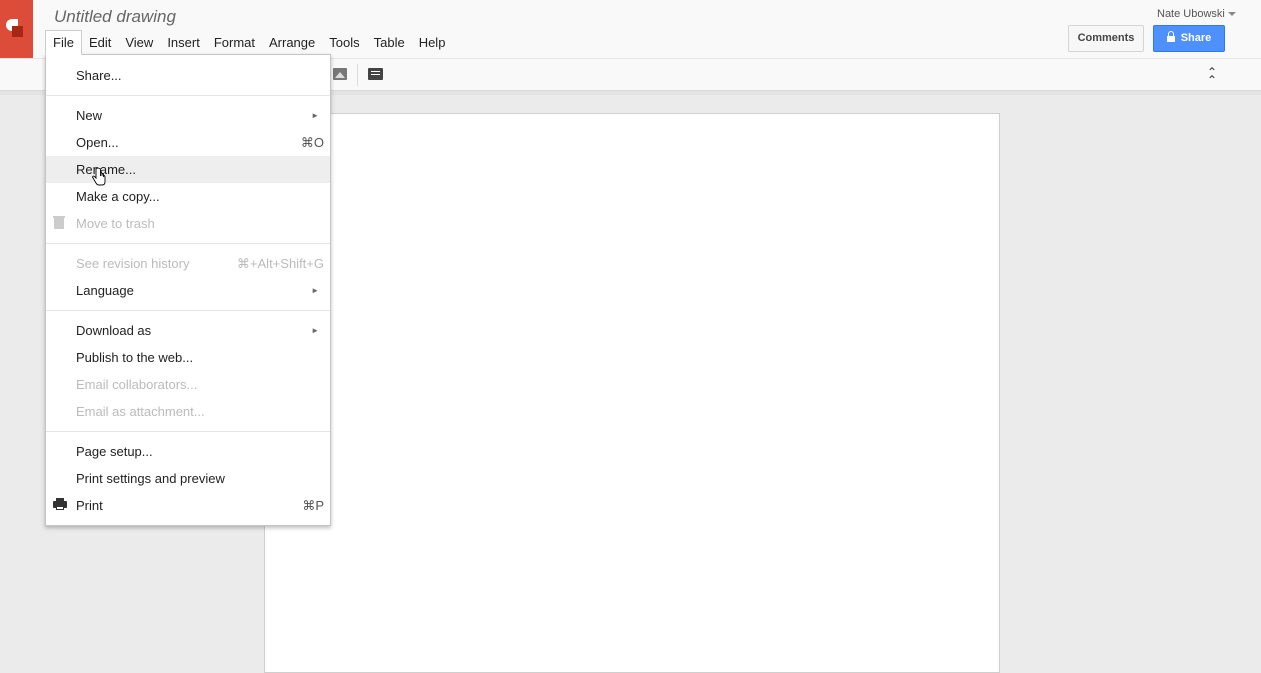 The image size is (1261, 673). Describe the element at coordinates (340, 74) in the screenshot. I see `image-icon` at that location.